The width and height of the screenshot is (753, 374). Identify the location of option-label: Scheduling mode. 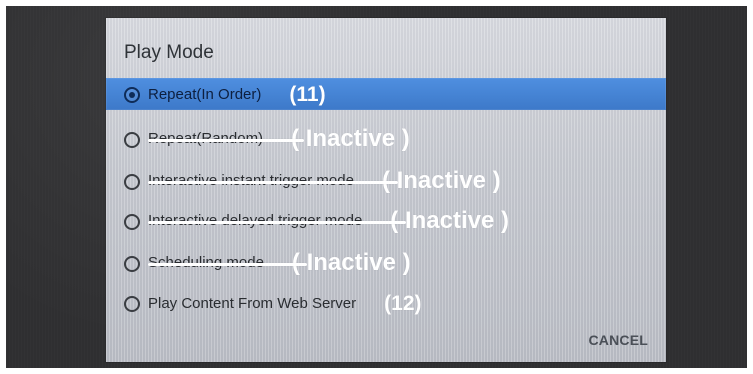
(227, 263).